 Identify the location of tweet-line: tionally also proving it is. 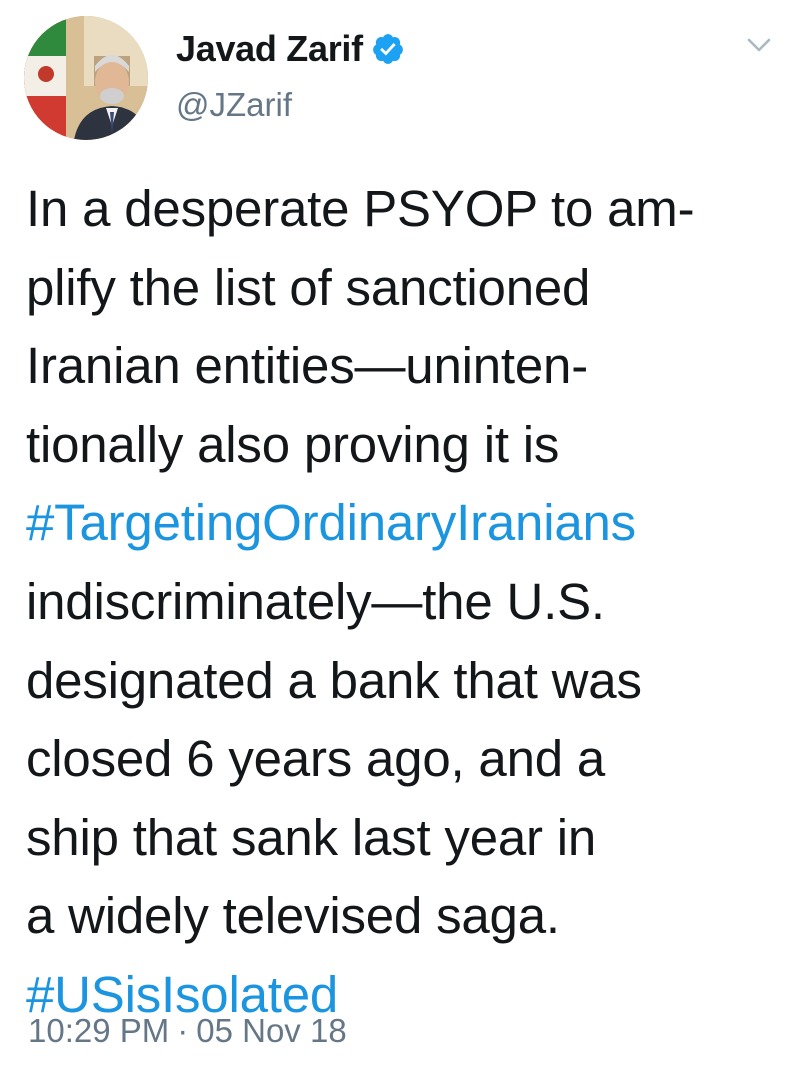
(293, 444).